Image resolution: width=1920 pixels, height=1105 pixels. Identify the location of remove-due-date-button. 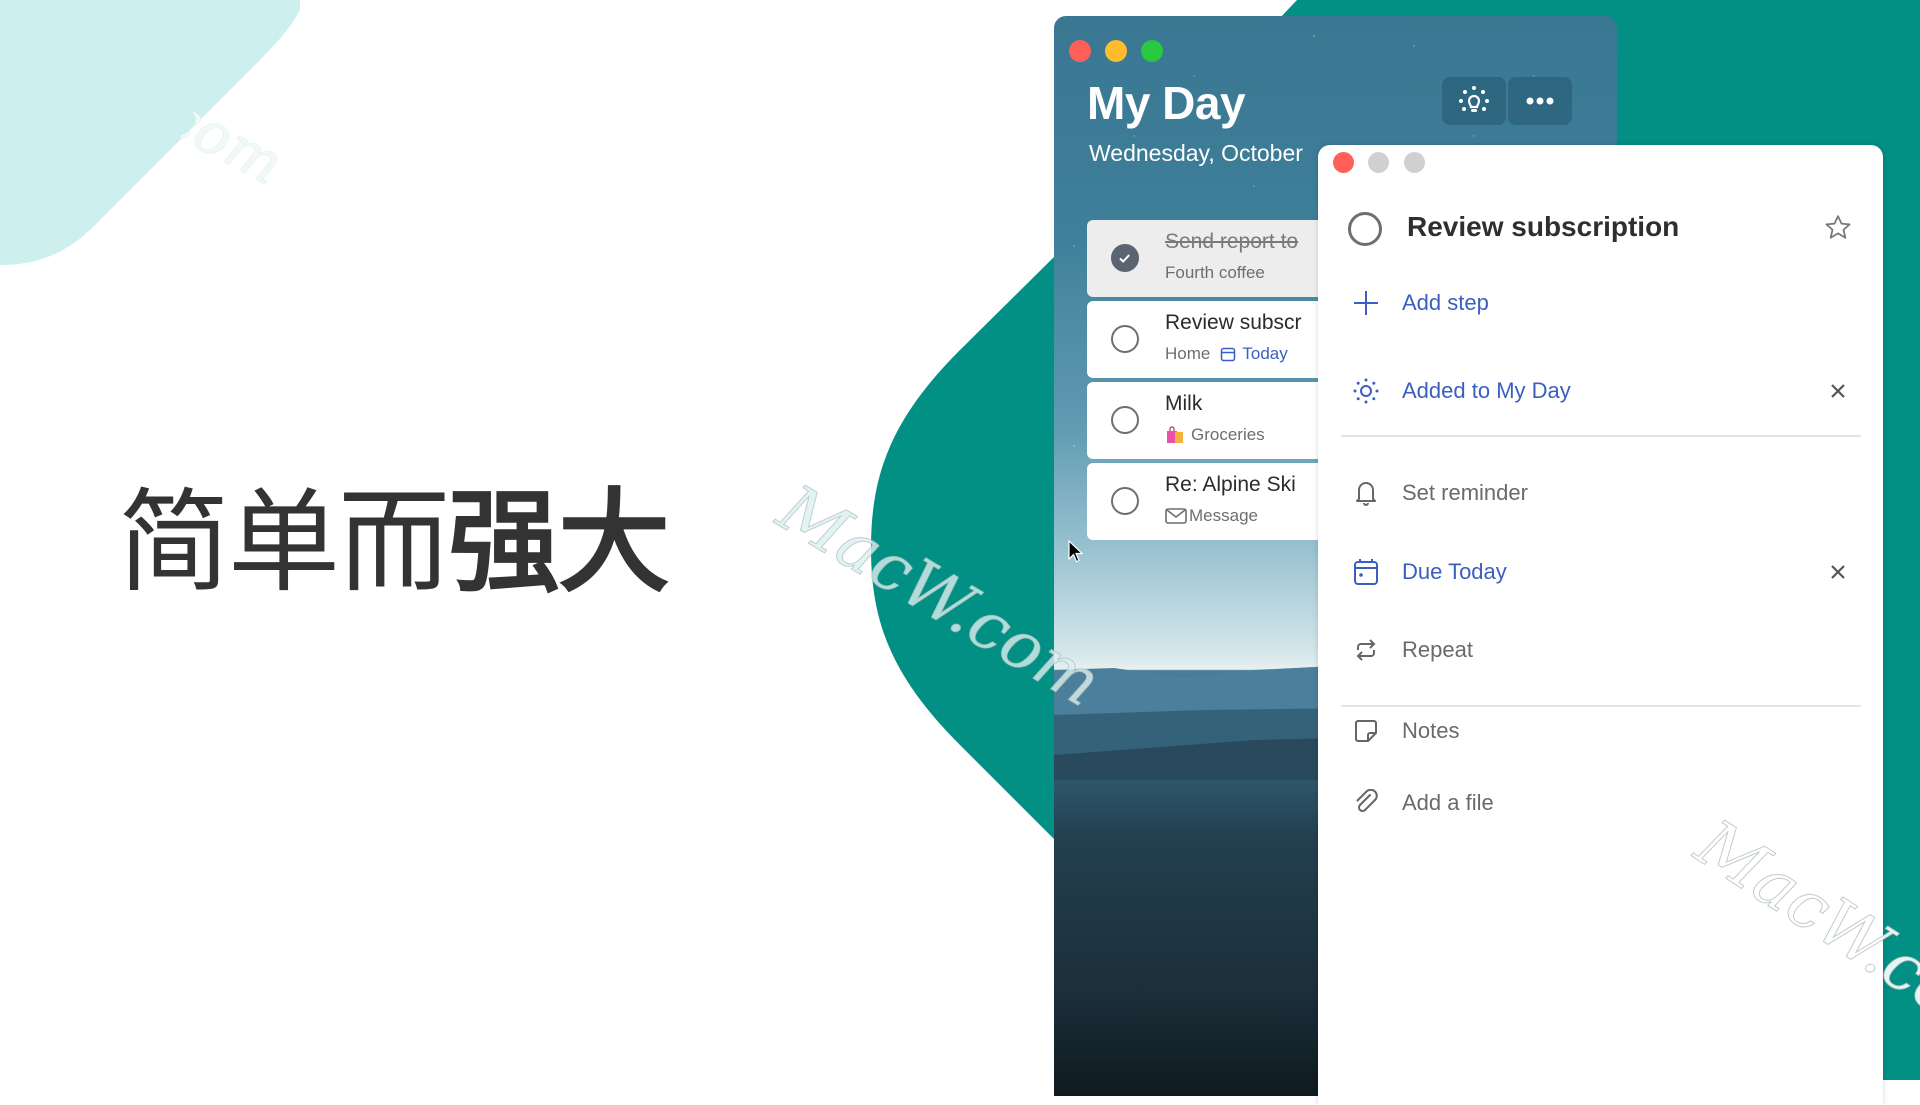
(1838, 572).